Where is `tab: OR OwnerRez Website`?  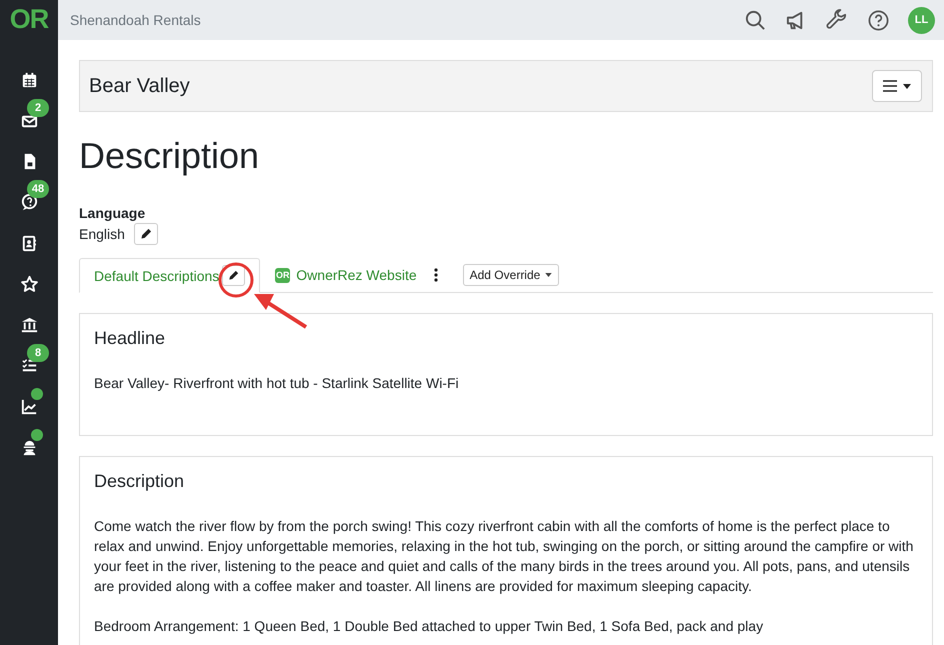
tab: OR OwnerRez Website is located at coordinates (346, 275).